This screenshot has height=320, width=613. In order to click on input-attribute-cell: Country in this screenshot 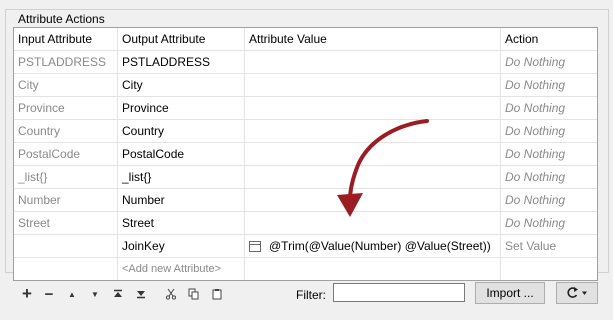, I will do `click(66, 131)`.